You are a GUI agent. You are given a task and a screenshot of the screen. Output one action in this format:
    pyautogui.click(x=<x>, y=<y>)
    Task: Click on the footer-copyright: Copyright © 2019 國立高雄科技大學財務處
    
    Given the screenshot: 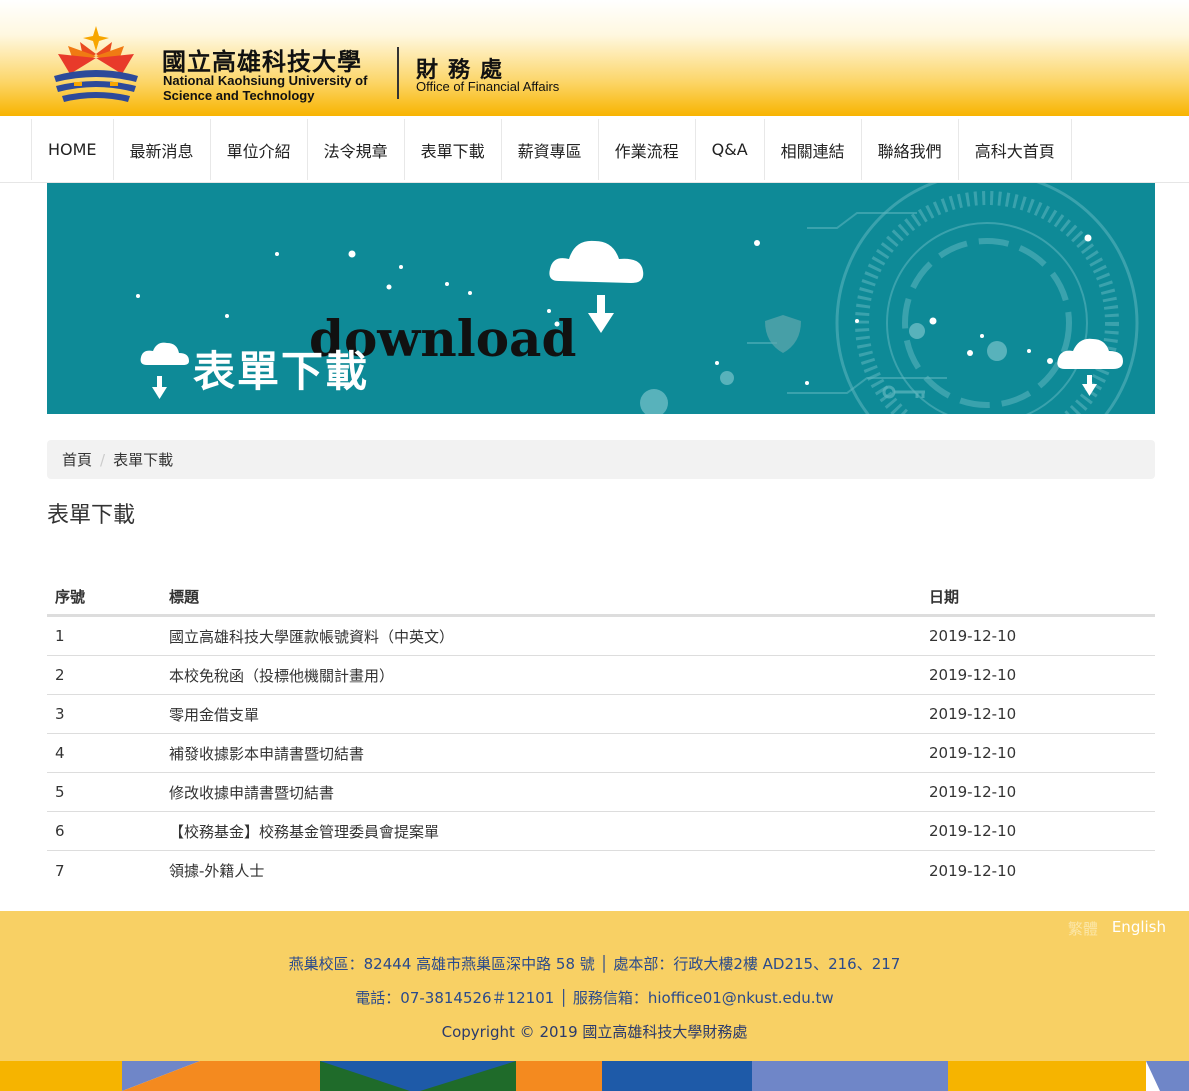 What is the action you would take?
    pyautogui.click(x=594, y=1032)
    